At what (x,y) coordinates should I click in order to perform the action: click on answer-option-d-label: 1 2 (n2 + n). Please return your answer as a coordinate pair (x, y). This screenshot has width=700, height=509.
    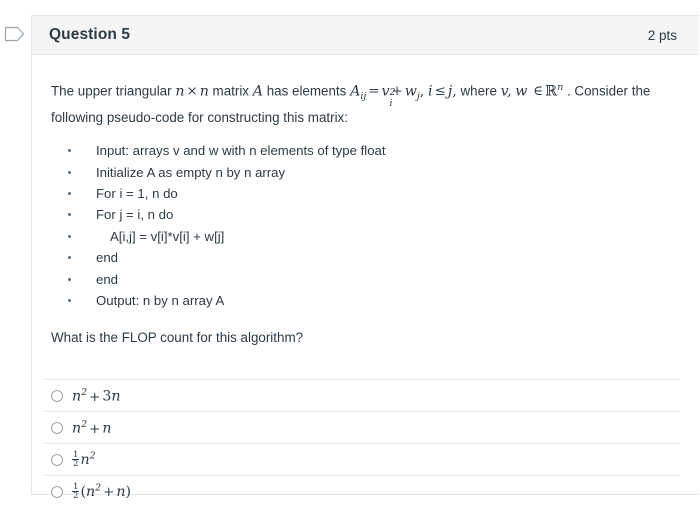
    Looking at the image, I should click on (102, 491).